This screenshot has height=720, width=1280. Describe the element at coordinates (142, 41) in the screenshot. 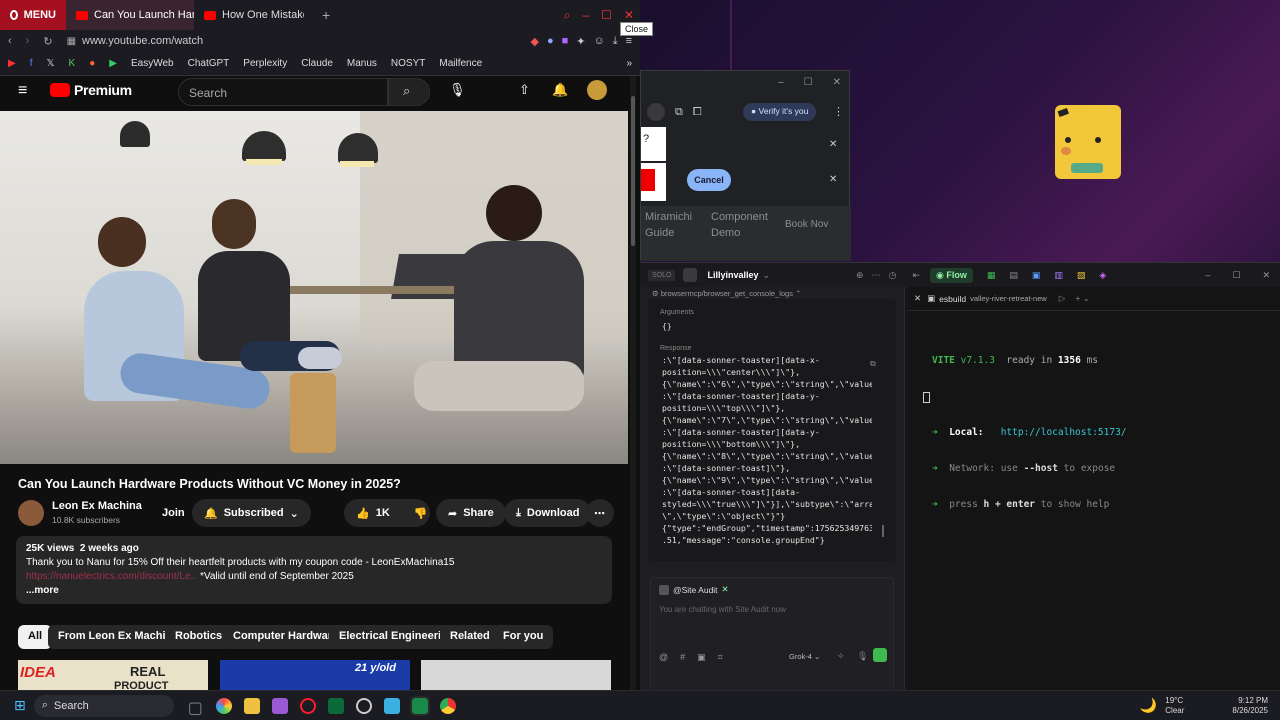

I see `url-field: www.youtube.com/watch` at that location.